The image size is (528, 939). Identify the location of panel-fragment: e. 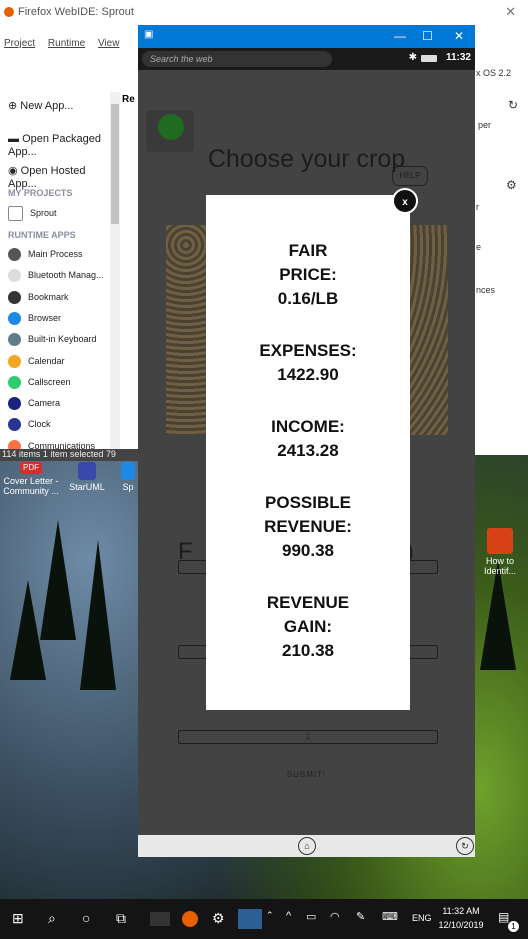
(479, 247).